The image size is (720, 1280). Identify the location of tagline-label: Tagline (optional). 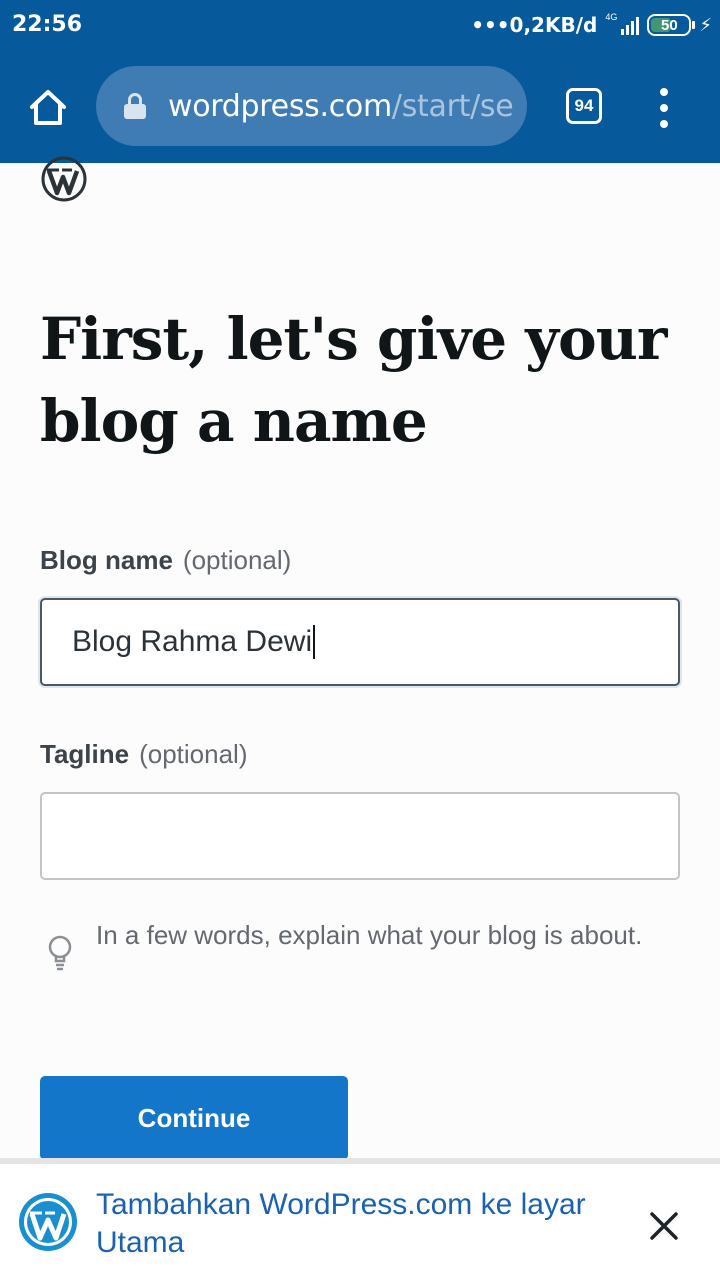
(144, 754).